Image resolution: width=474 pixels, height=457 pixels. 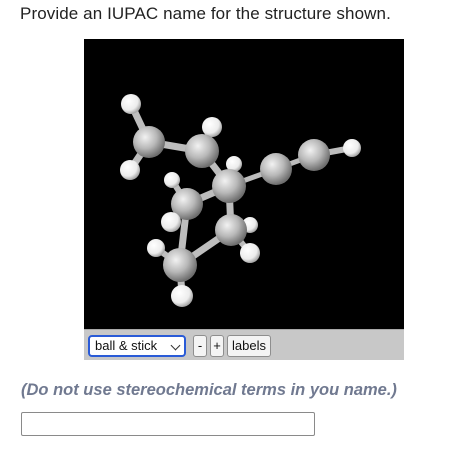 I want to click on labels-button: labels, so click(x=249, y=346).